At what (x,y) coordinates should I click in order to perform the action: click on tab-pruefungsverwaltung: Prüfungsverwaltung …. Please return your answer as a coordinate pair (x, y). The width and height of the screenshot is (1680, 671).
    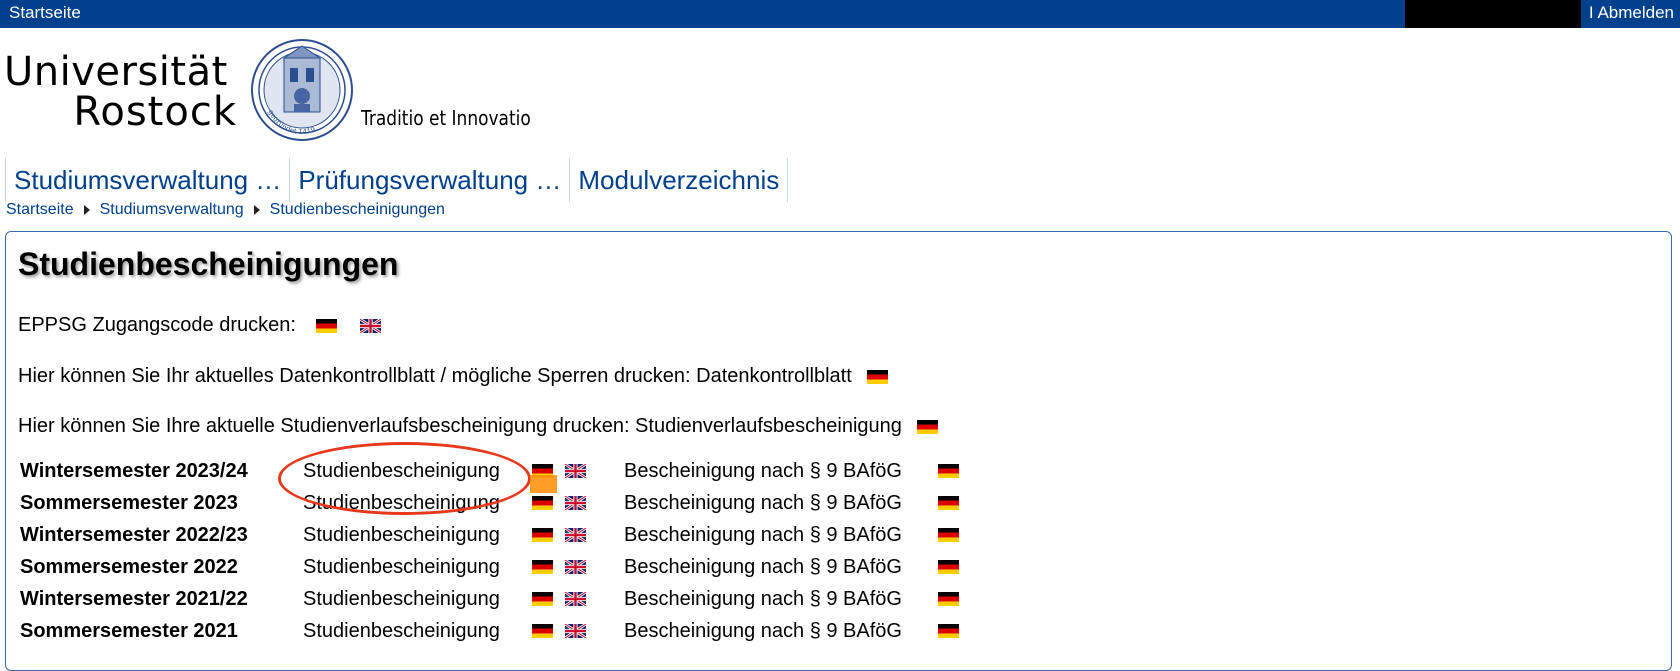
    Looking at the image, I should click on (430, 180).